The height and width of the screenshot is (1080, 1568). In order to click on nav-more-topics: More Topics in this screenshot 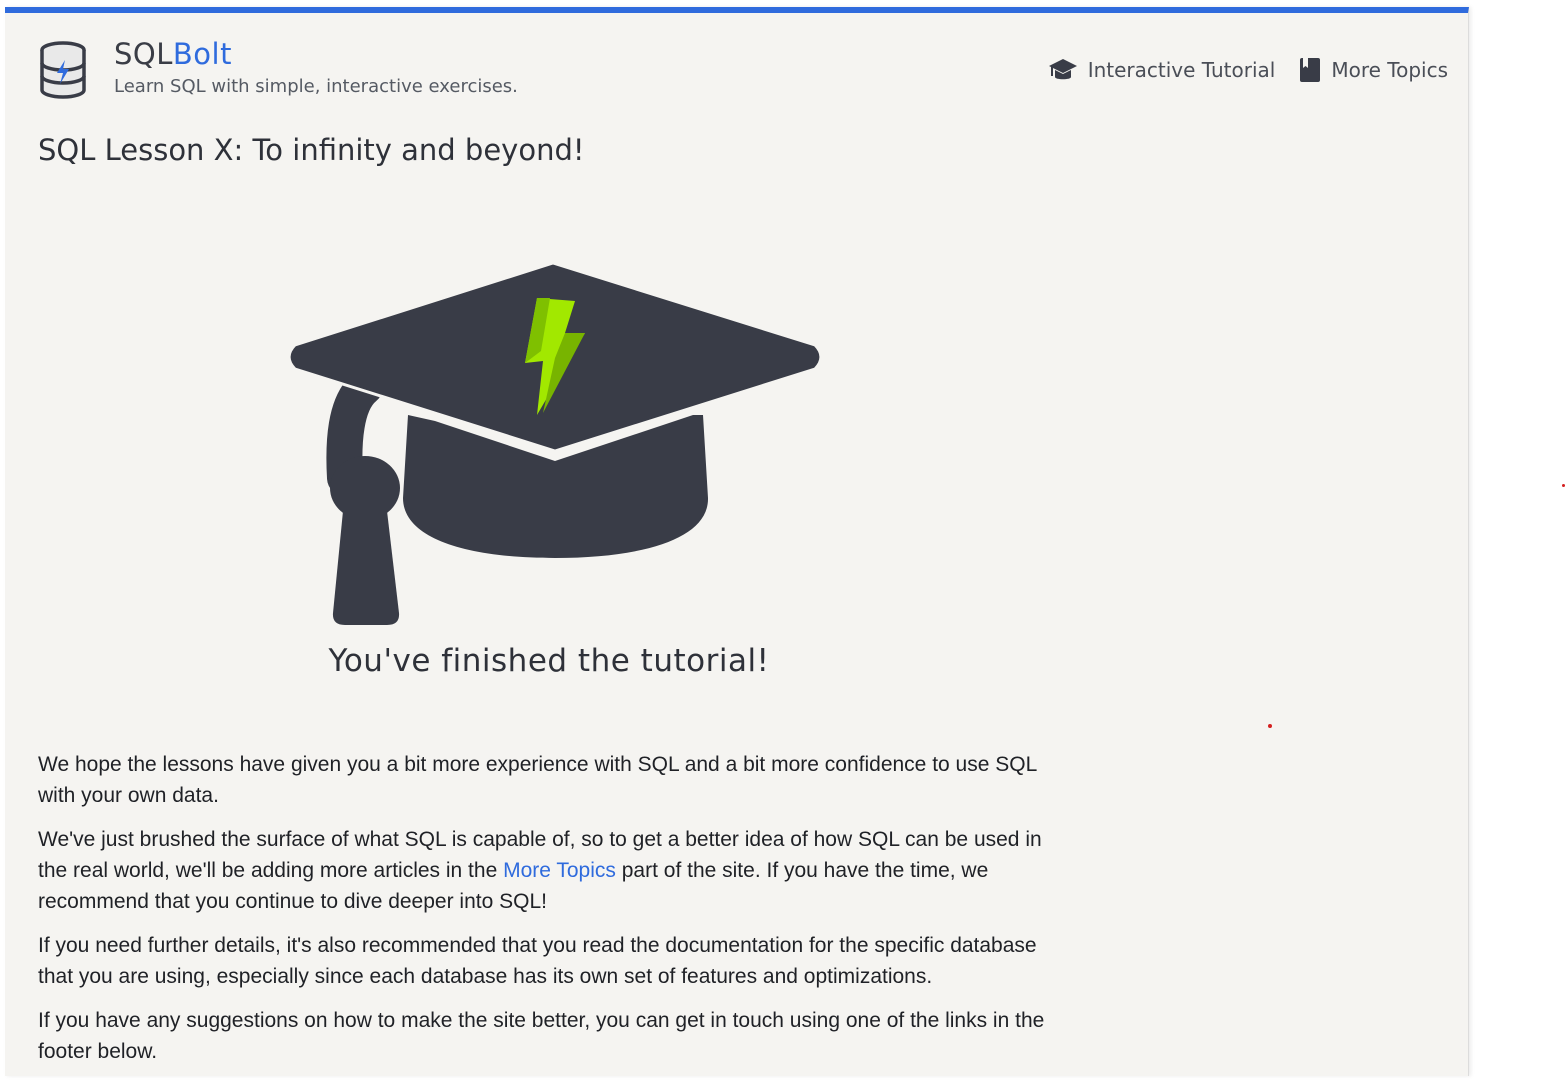, I will do `click(1373, 70)`.